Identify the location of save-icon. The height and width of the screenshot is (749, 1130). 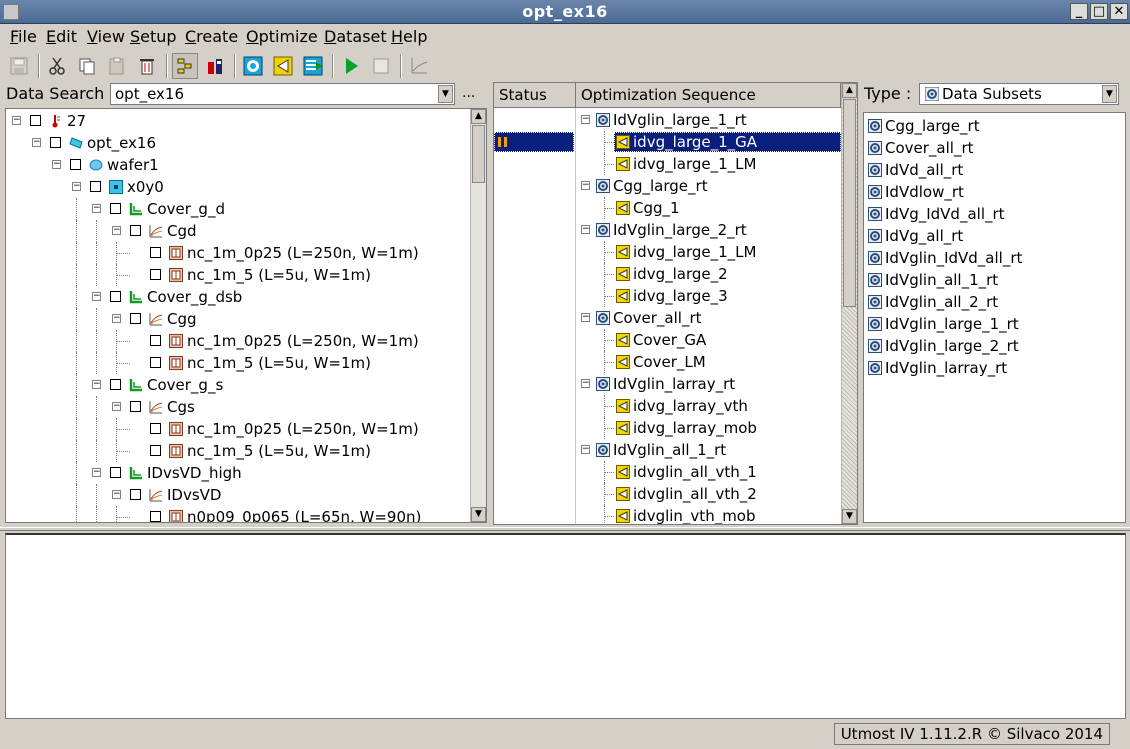
(19, 66).